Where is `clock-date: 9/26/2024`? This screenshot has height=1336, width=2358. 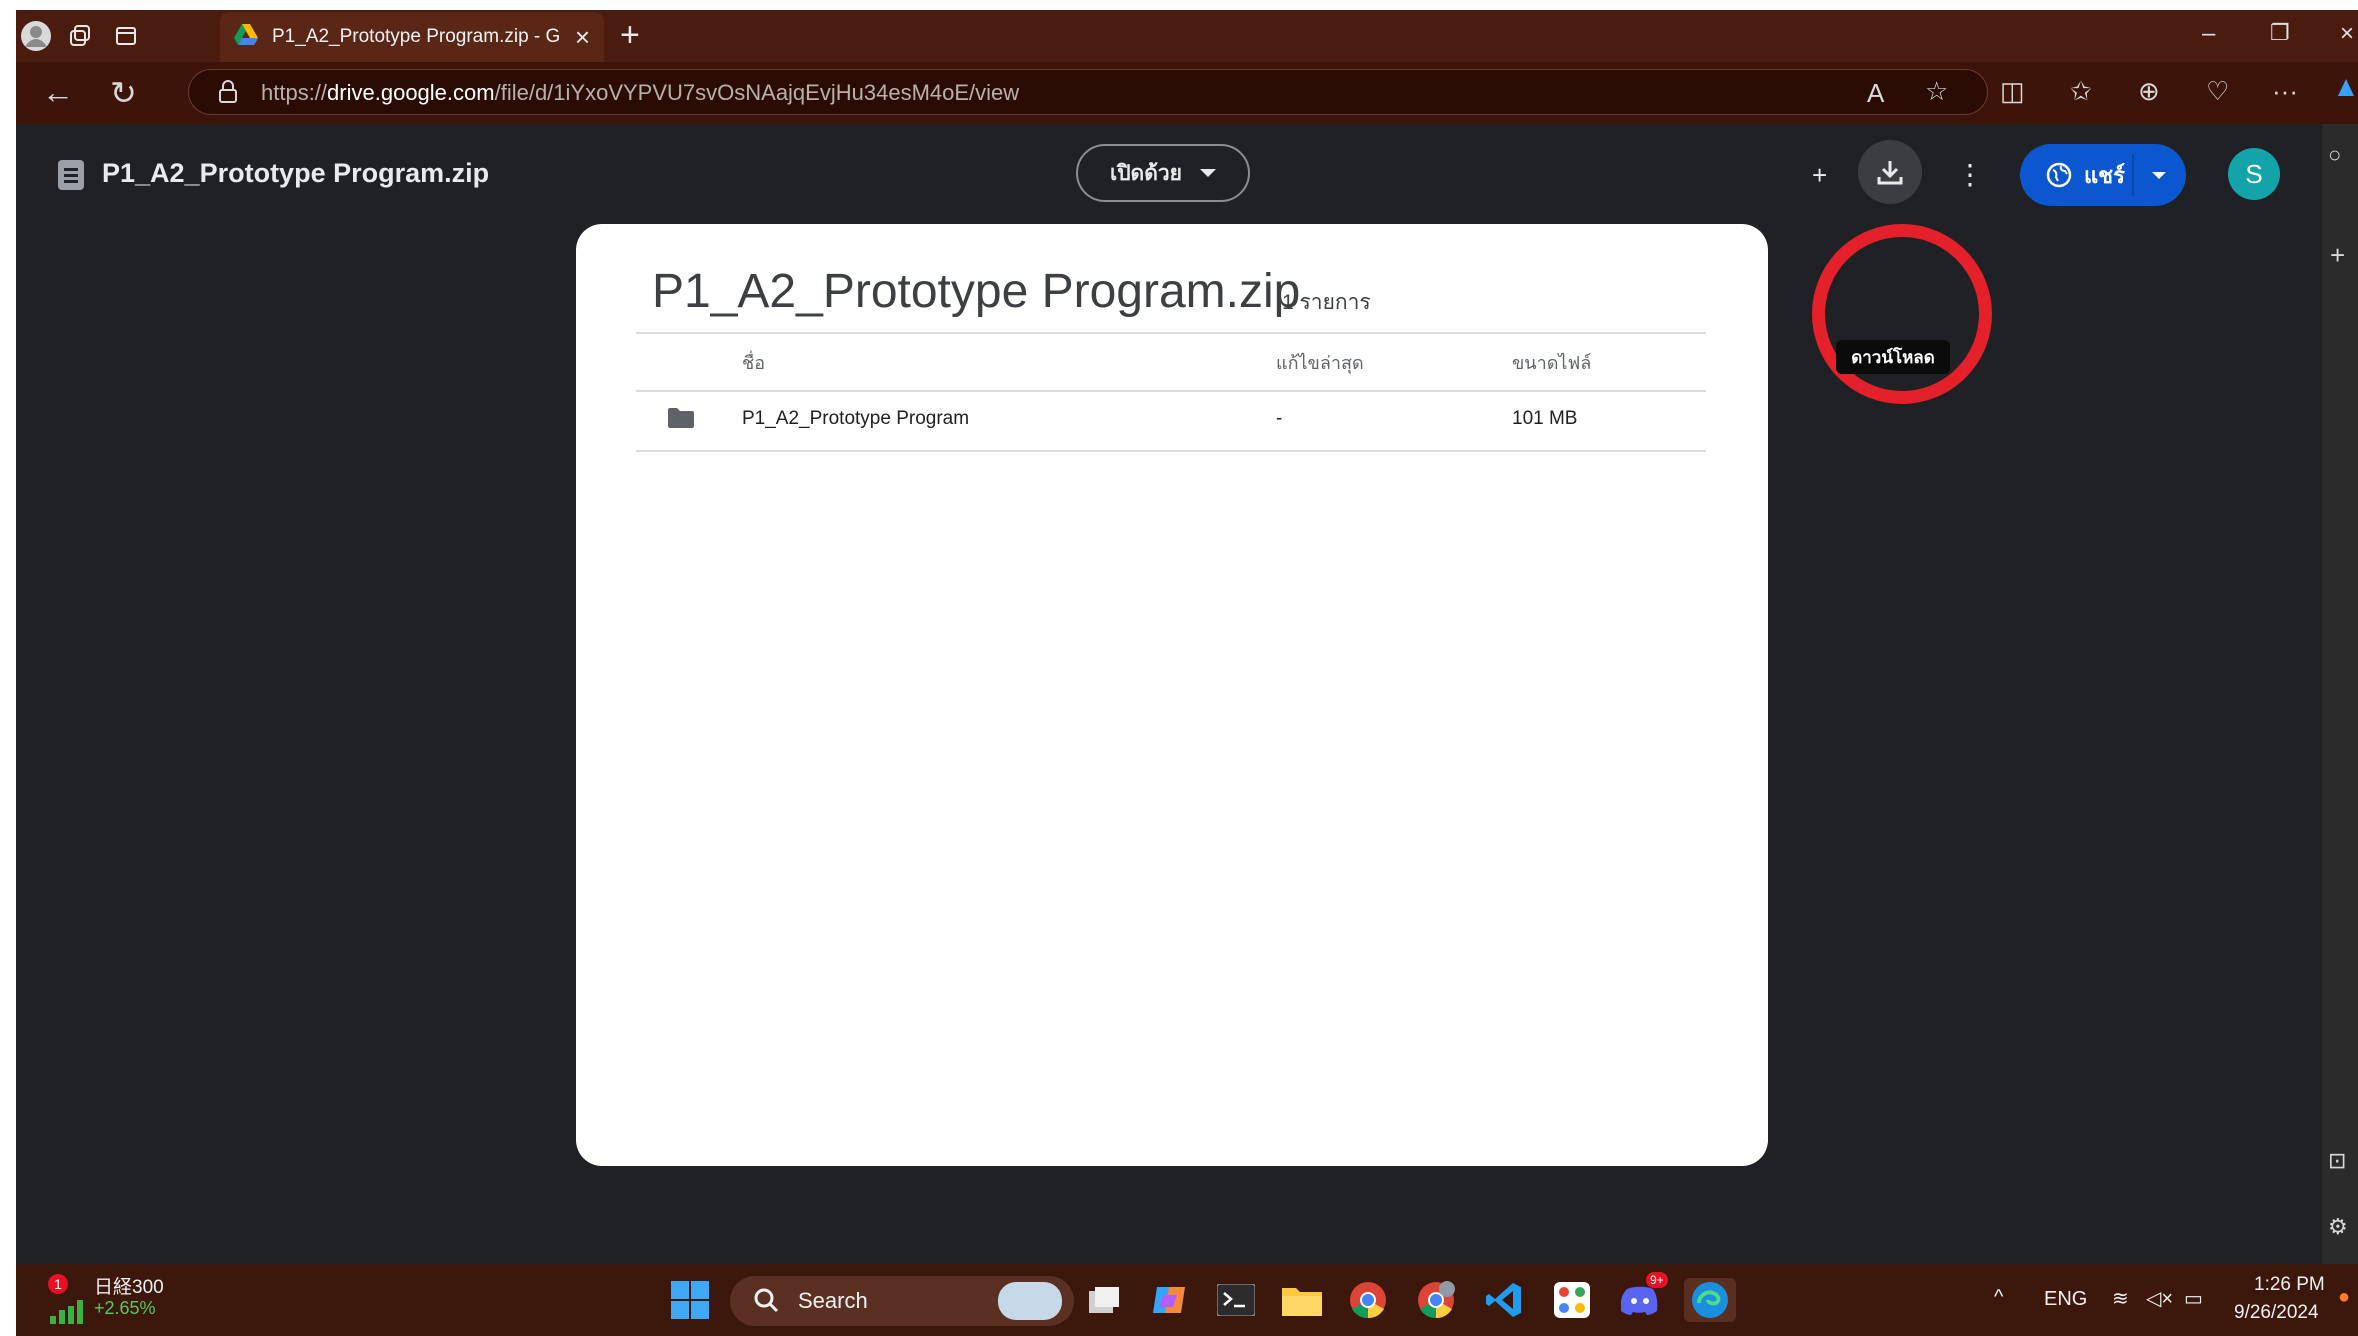
clock-date: 9/26/2024 is located at coordinates (2276, 1313).